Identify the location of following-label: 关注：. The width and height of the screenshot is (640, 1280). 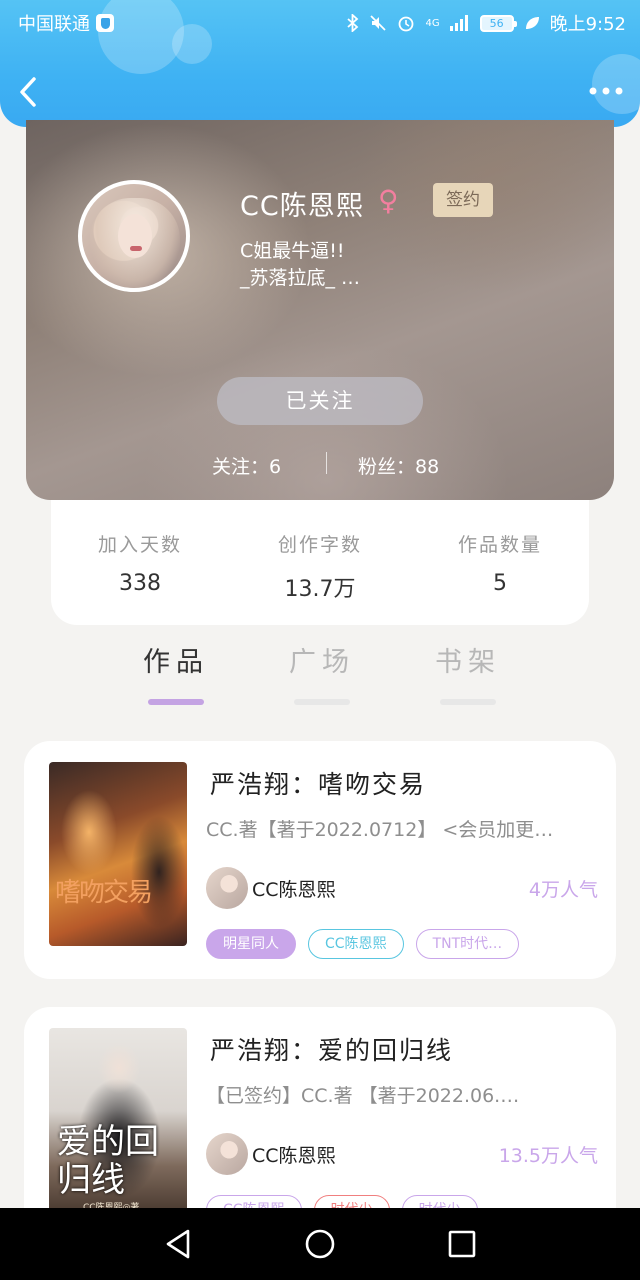
(241, 467).